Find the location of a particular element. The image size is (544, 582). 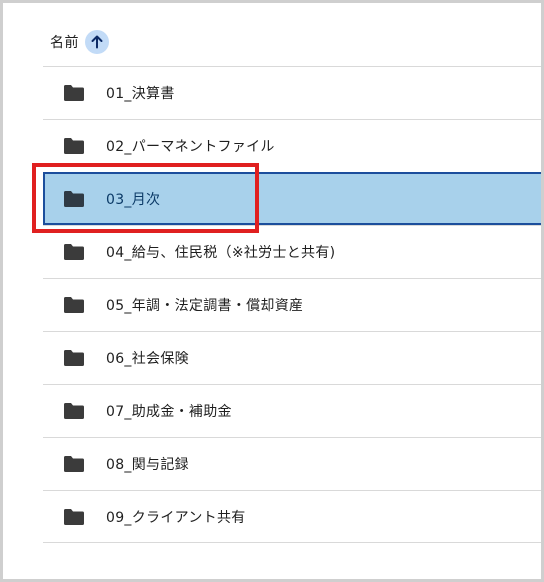

folder-row: 02_パーマネントファイル is located at coordinates (292, 145).